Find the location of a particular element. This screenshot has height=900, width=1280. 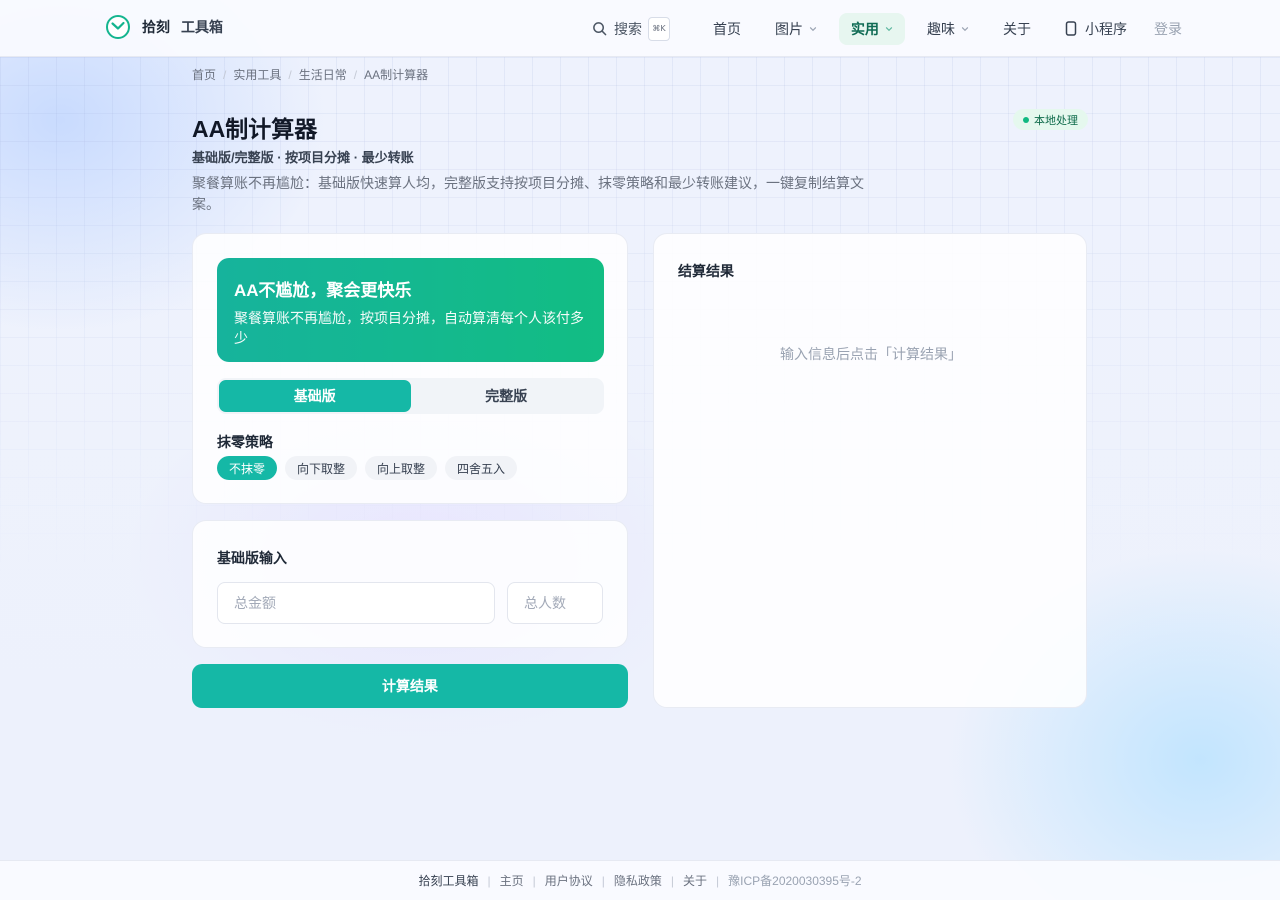

breadcrumb-item-current: AA制计算器 is located at coordinates (396, 75).